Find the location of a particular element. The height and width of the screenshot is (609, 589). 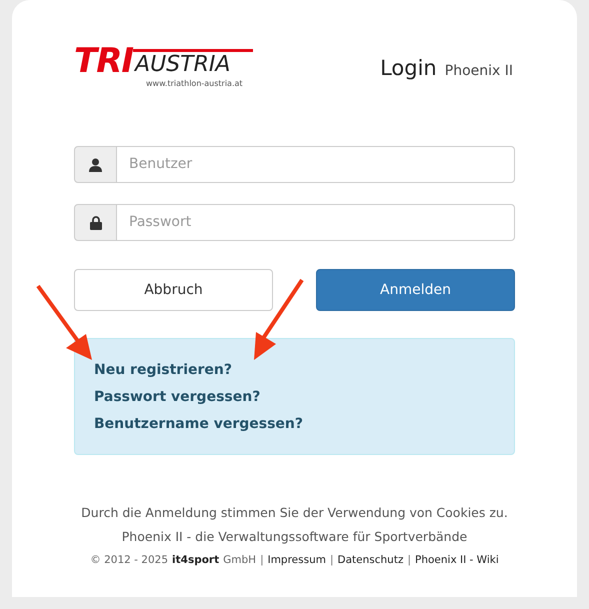

footer-link: Impressum is located at coordinates (297, 560).